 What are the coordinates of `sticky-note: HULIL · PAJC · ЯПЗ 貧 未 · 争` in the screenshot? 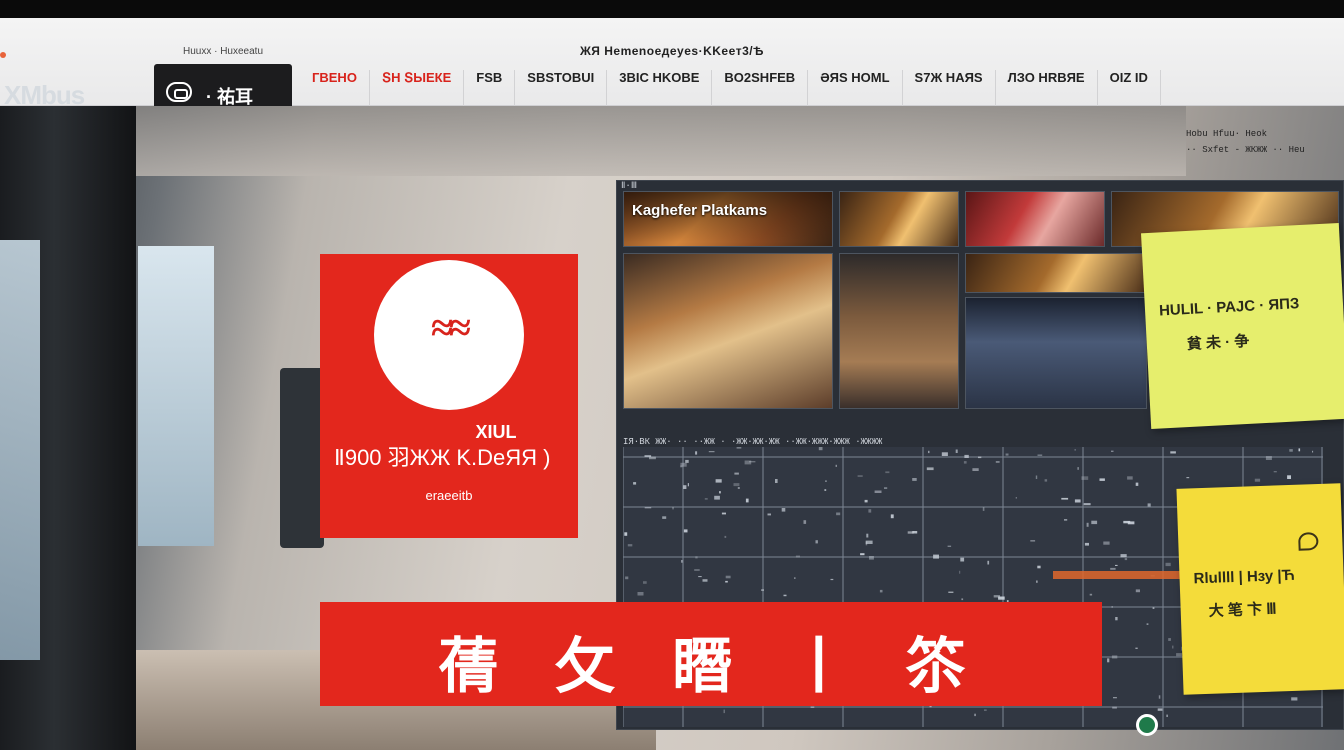 It's located at (1242, 326).